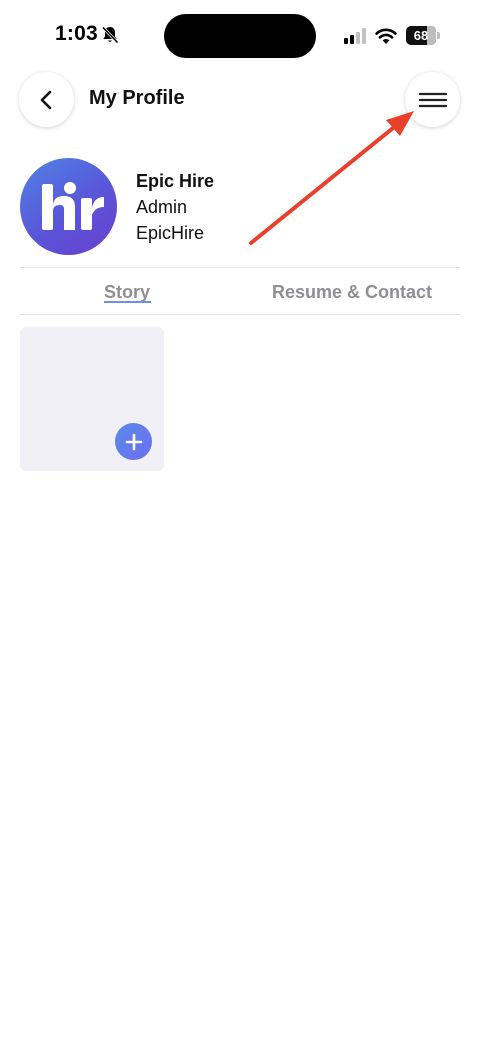 This screenshot has width=480, height=1040. I want to click on menu-button, so click(432, 99).